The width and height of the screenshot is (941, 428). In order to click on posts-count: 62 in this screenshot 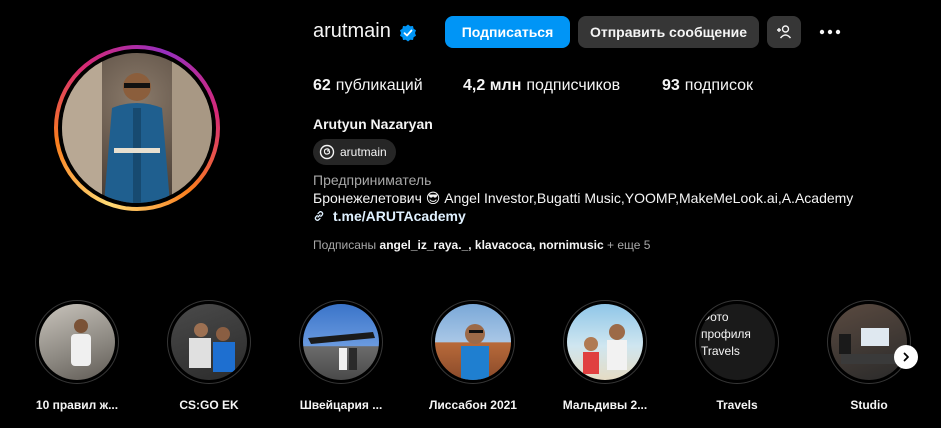, I will do `click(322, 85)`.